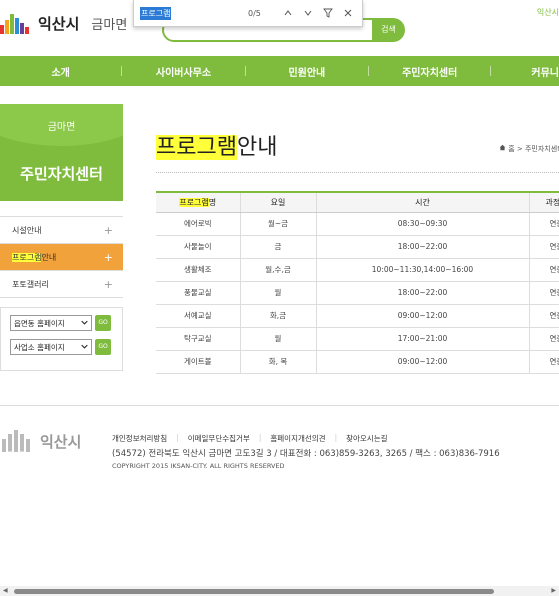 Image resolution: width=559 pixels, height=596 pixels. Describe the element at coordinates (357, 172) in the screenshot. I see `divider` at that location.